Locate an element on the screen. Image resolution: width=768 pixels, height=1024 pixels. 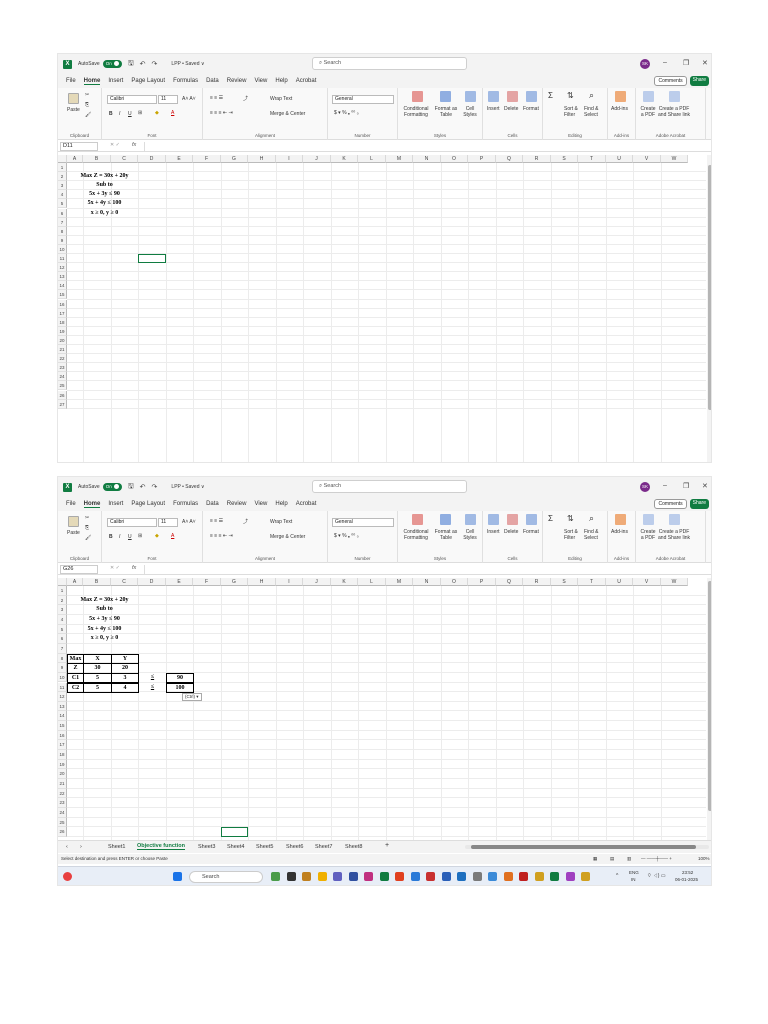
sort-filter-button: Sort & Filter is located at coordinates (573, 535).